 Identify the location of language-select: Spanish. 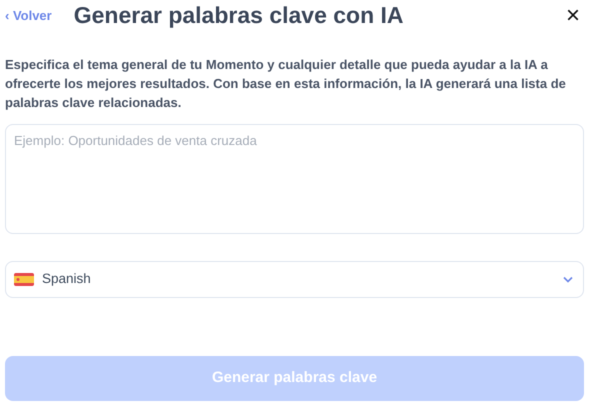
(294, 279).